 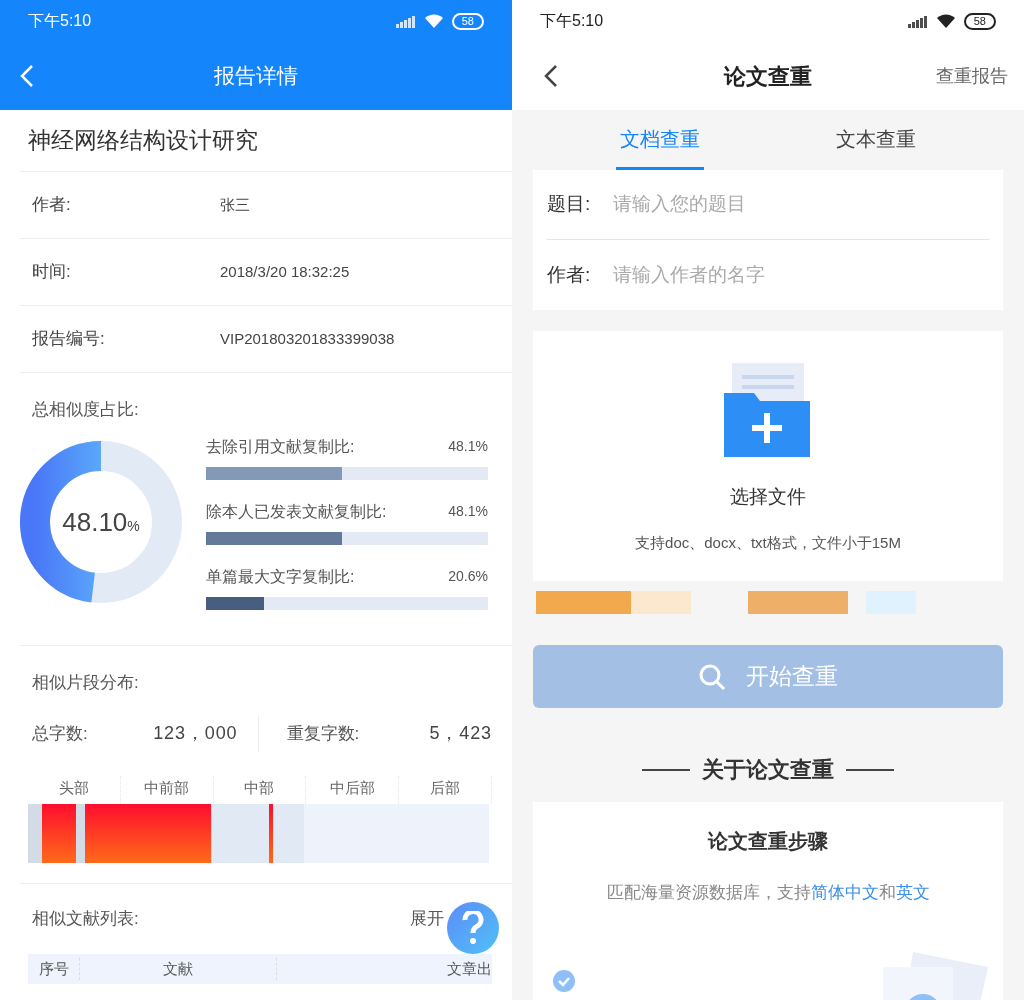 I want to click on field-label: 作者:, so click(x=569, y=274).